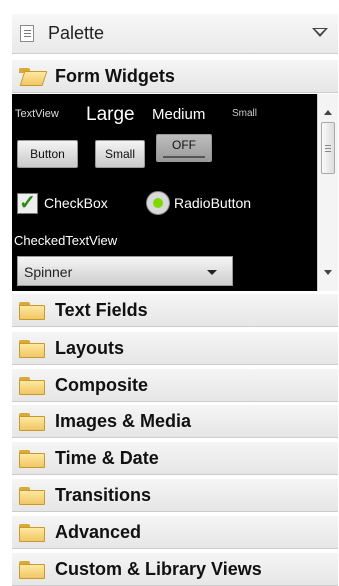 This screenshot has height=586, width=339. I want to click on category-label: Form Widgets, so click(115, 76).